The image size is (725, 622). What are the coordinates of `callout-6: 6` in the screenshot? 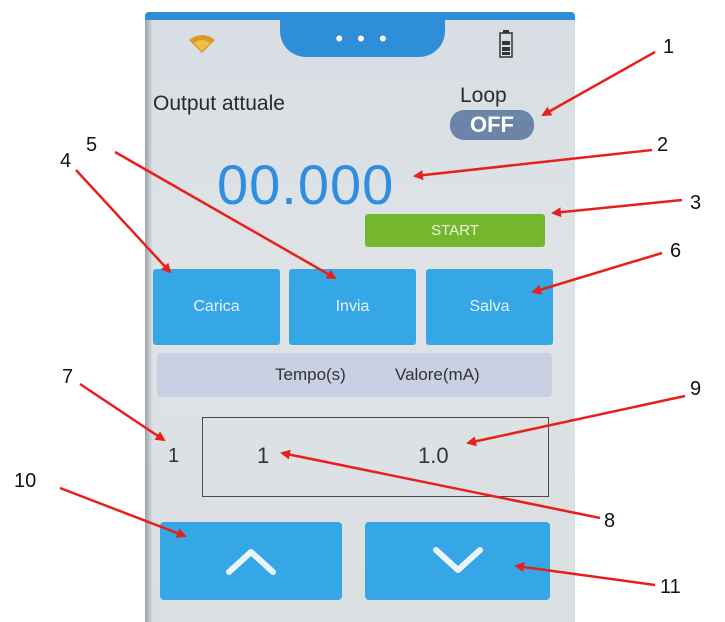 It's located at (676, 251).